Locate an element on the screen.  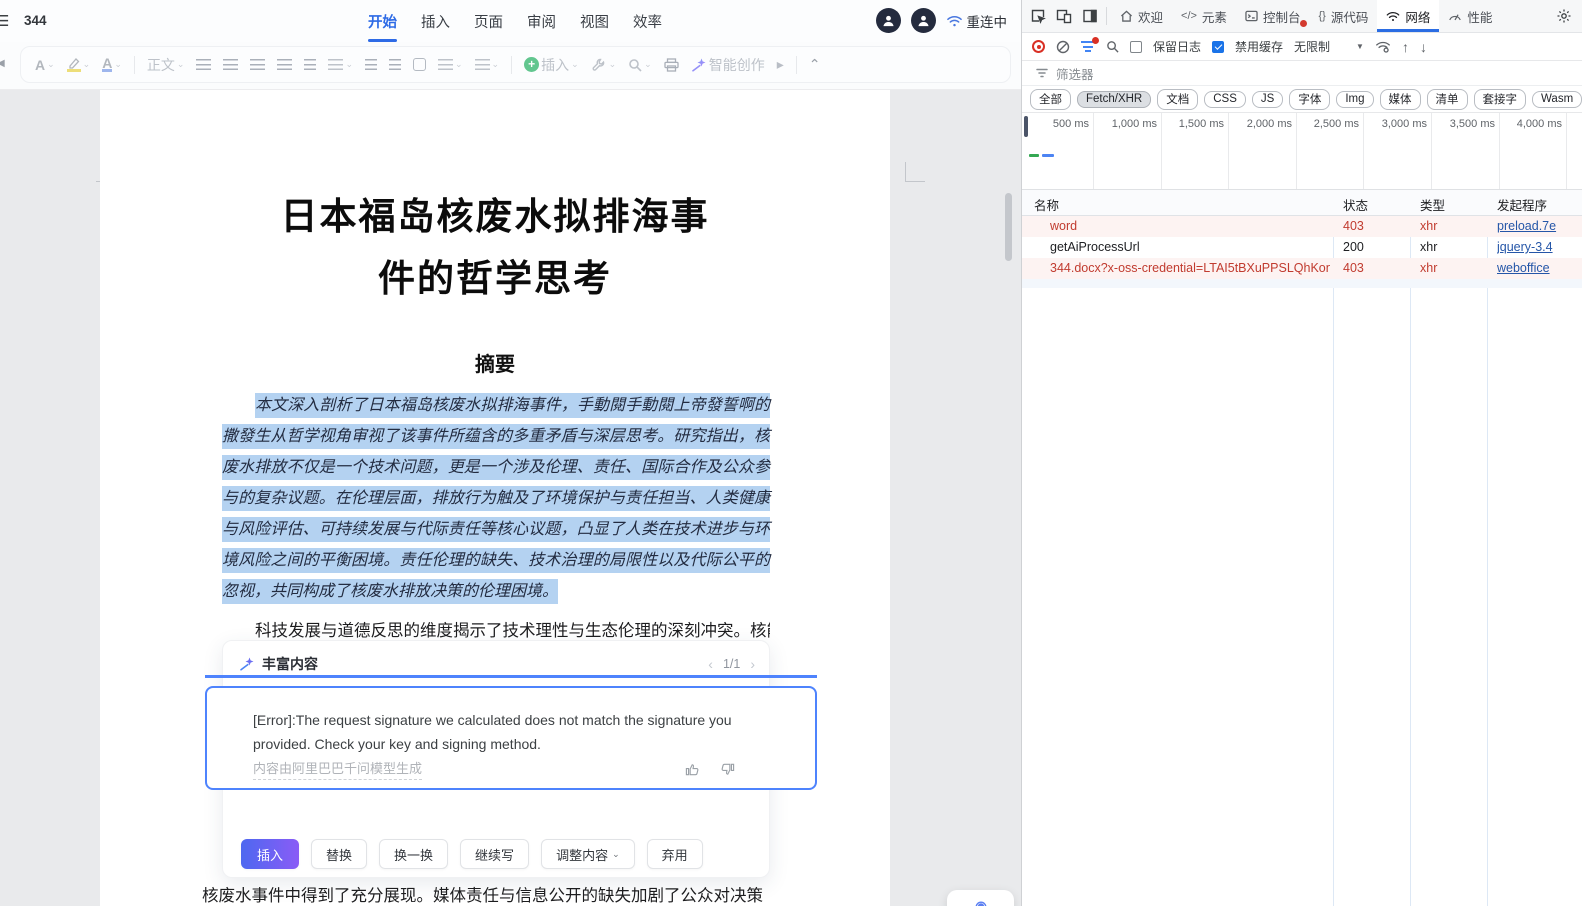
align-right-icon is located at coordinates (258, 64).